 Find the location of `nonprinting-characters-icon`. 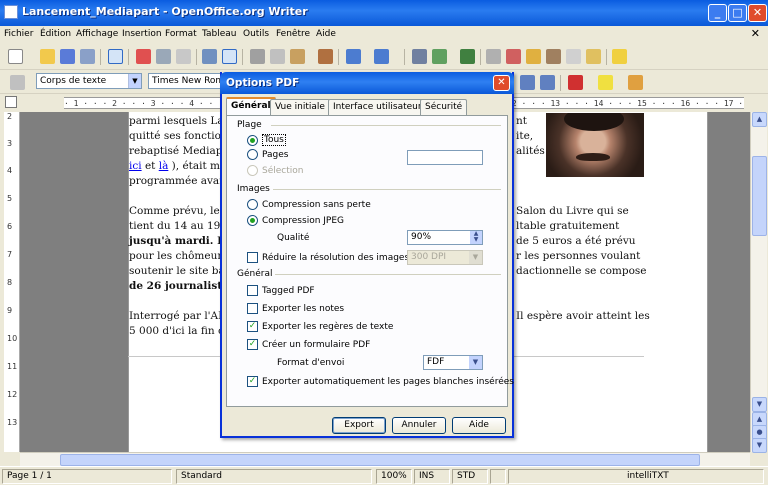

nonprinting-characters-icon is located at coordinates (573, 56).